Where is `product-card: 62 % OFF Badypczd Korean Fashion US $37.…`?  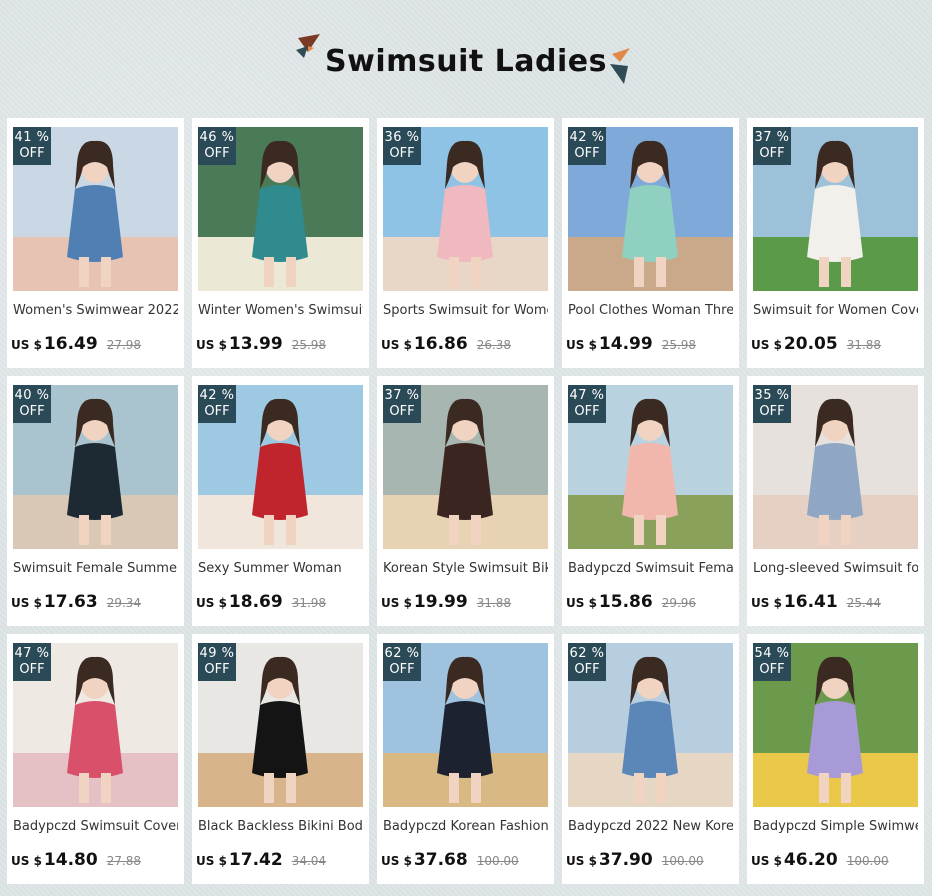 product-card: 62 % OFF Badypczd Korean Fashion US $37.… is located at coordinates (465, 759).